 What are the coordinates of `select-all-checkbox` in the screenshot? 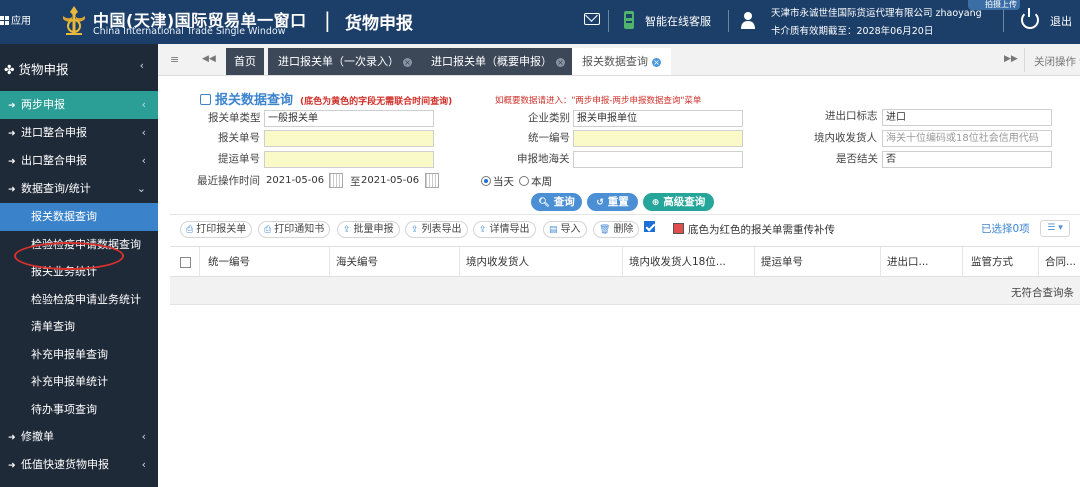 It's located at (185, 262).